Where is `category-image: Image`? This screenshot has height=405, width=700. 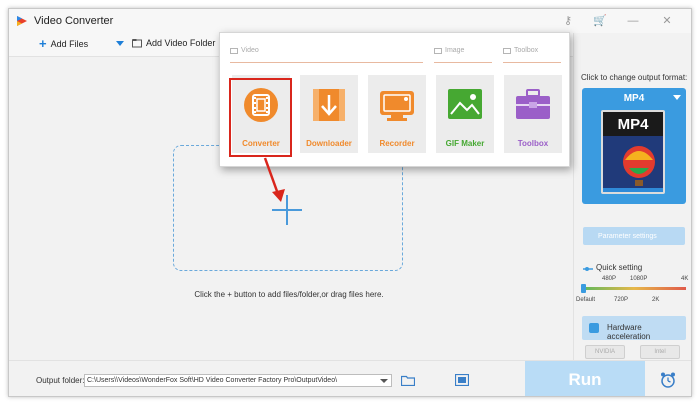 category-image: Image is located at coordinates (449, 50).